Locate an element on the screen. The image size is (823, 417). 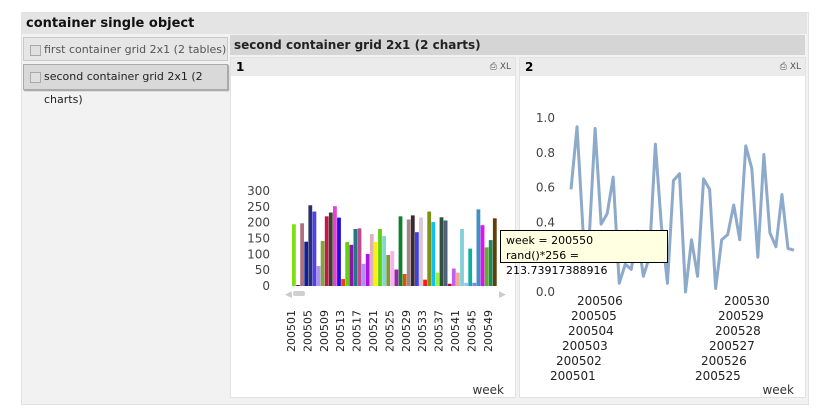
y-tick-label: 0.0 is located at coordinates (545, 292).